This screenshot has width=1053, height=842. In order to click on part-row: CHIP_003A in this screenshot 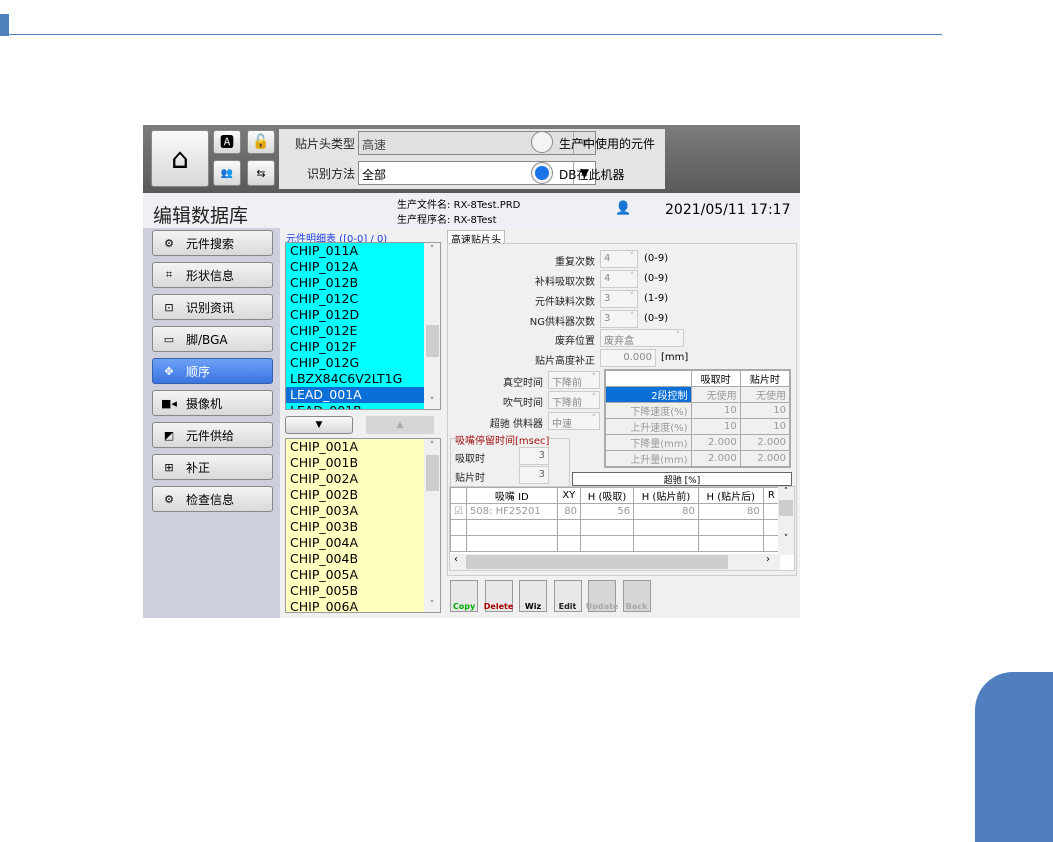, I will do `click(363, 511)`.